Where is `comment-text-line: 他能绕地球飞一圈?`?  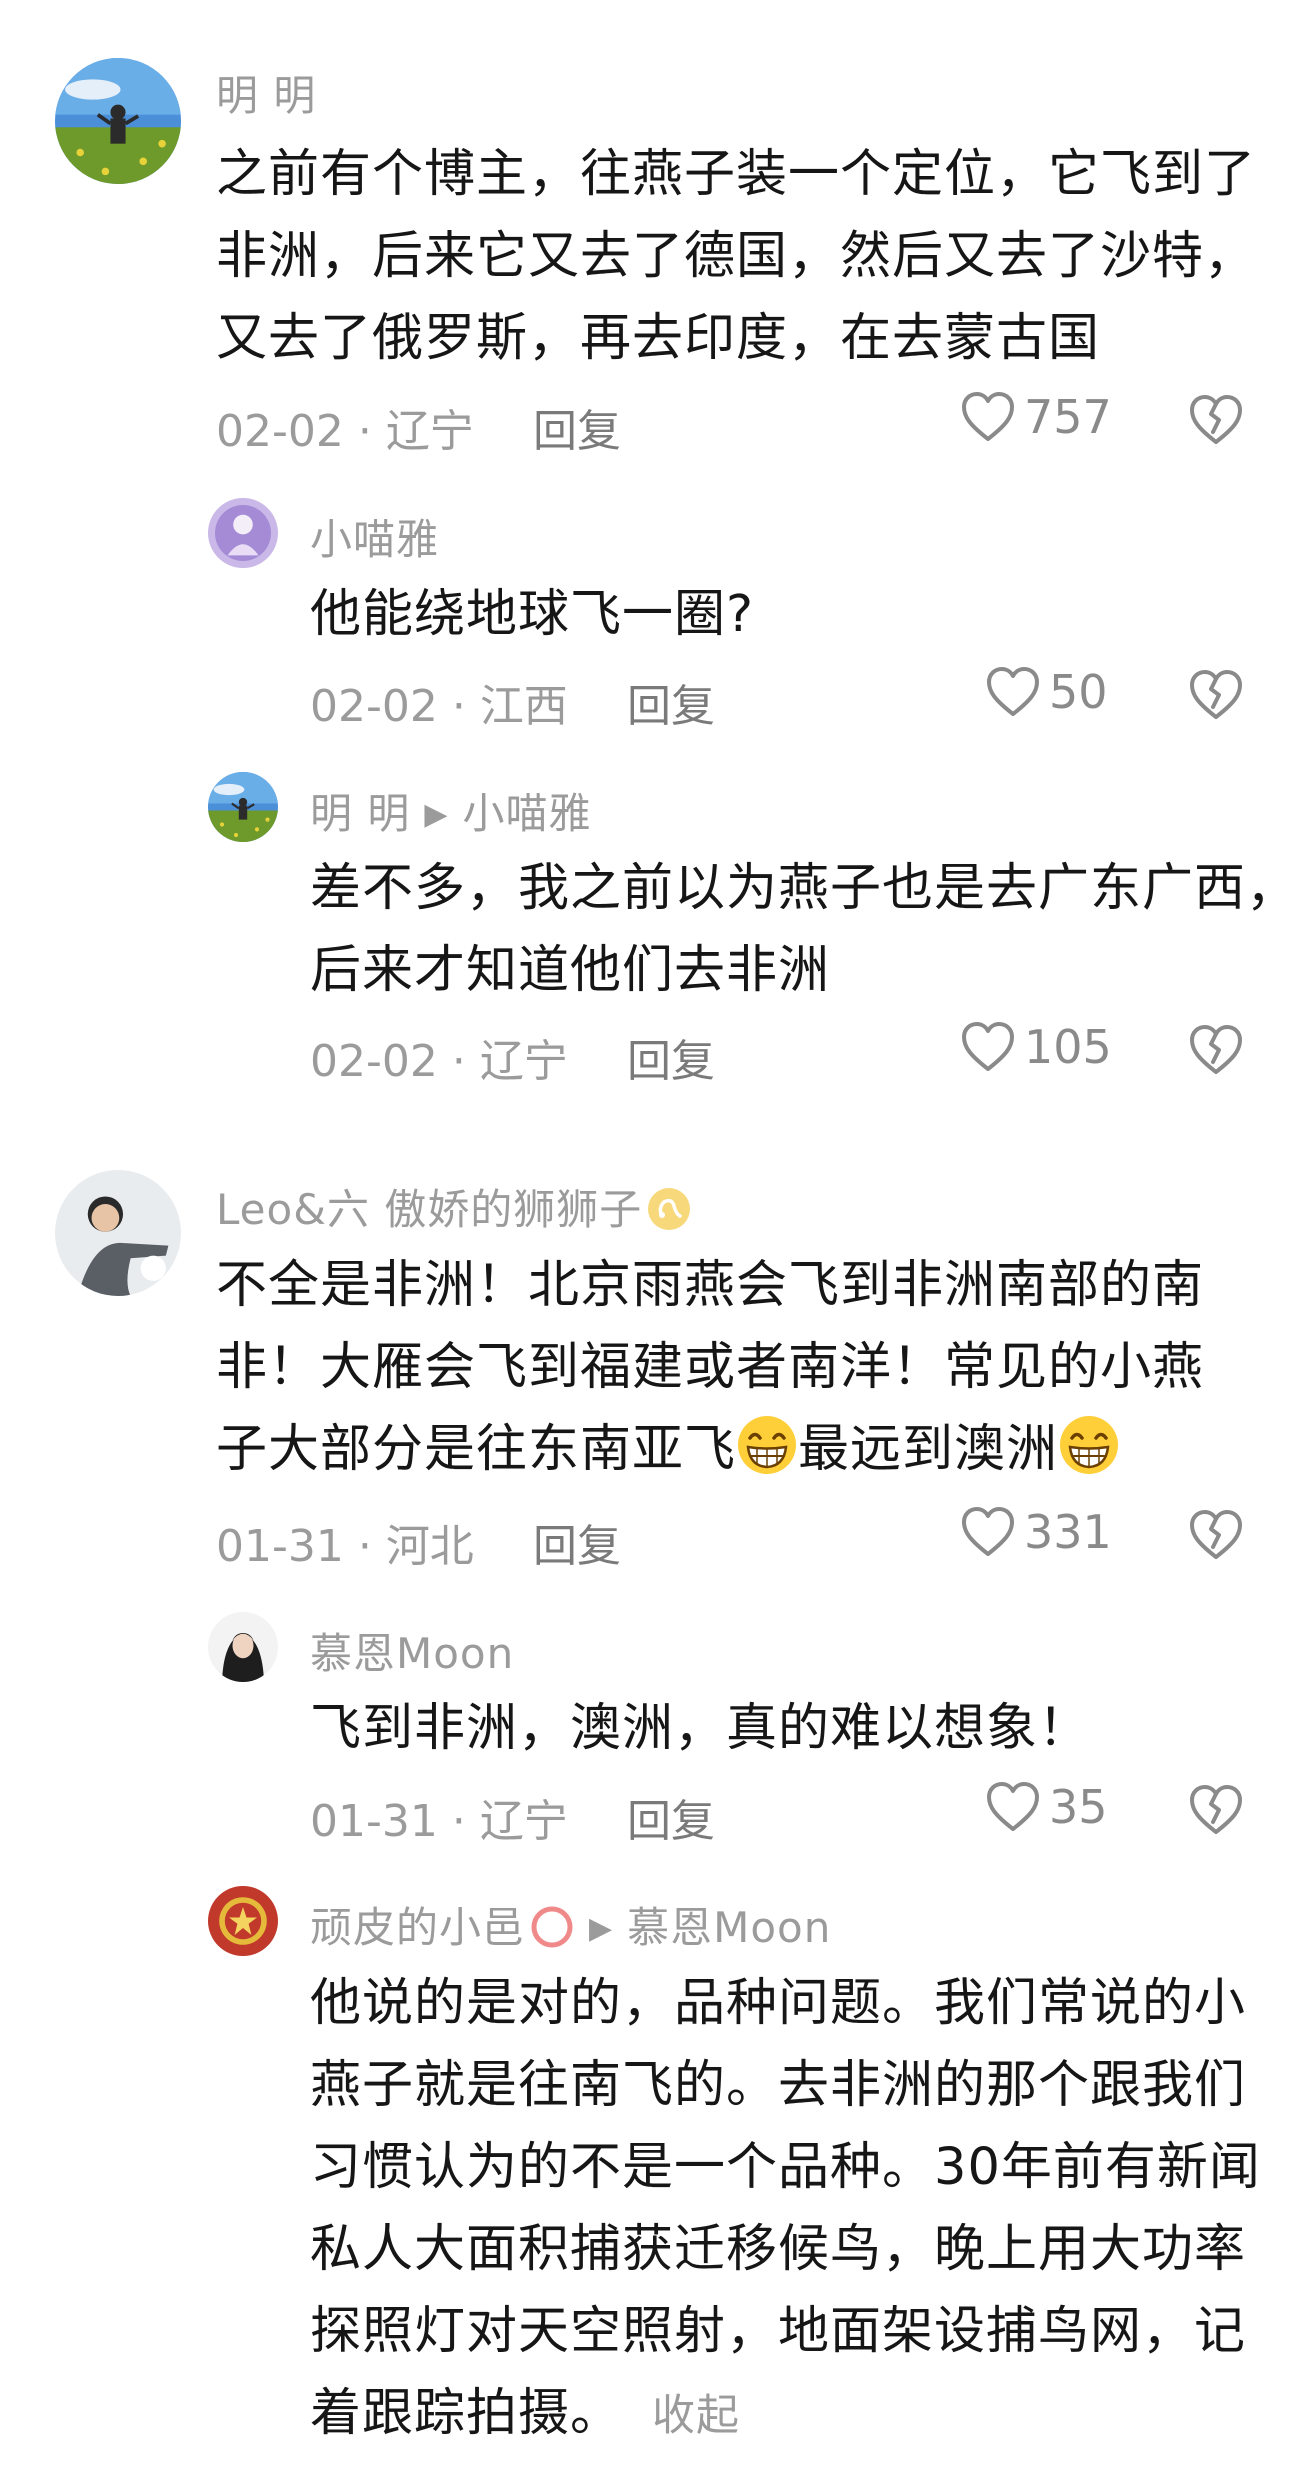 comment-text-line: 他能绕地球飞一圈? is located at coordinates (532, 614).